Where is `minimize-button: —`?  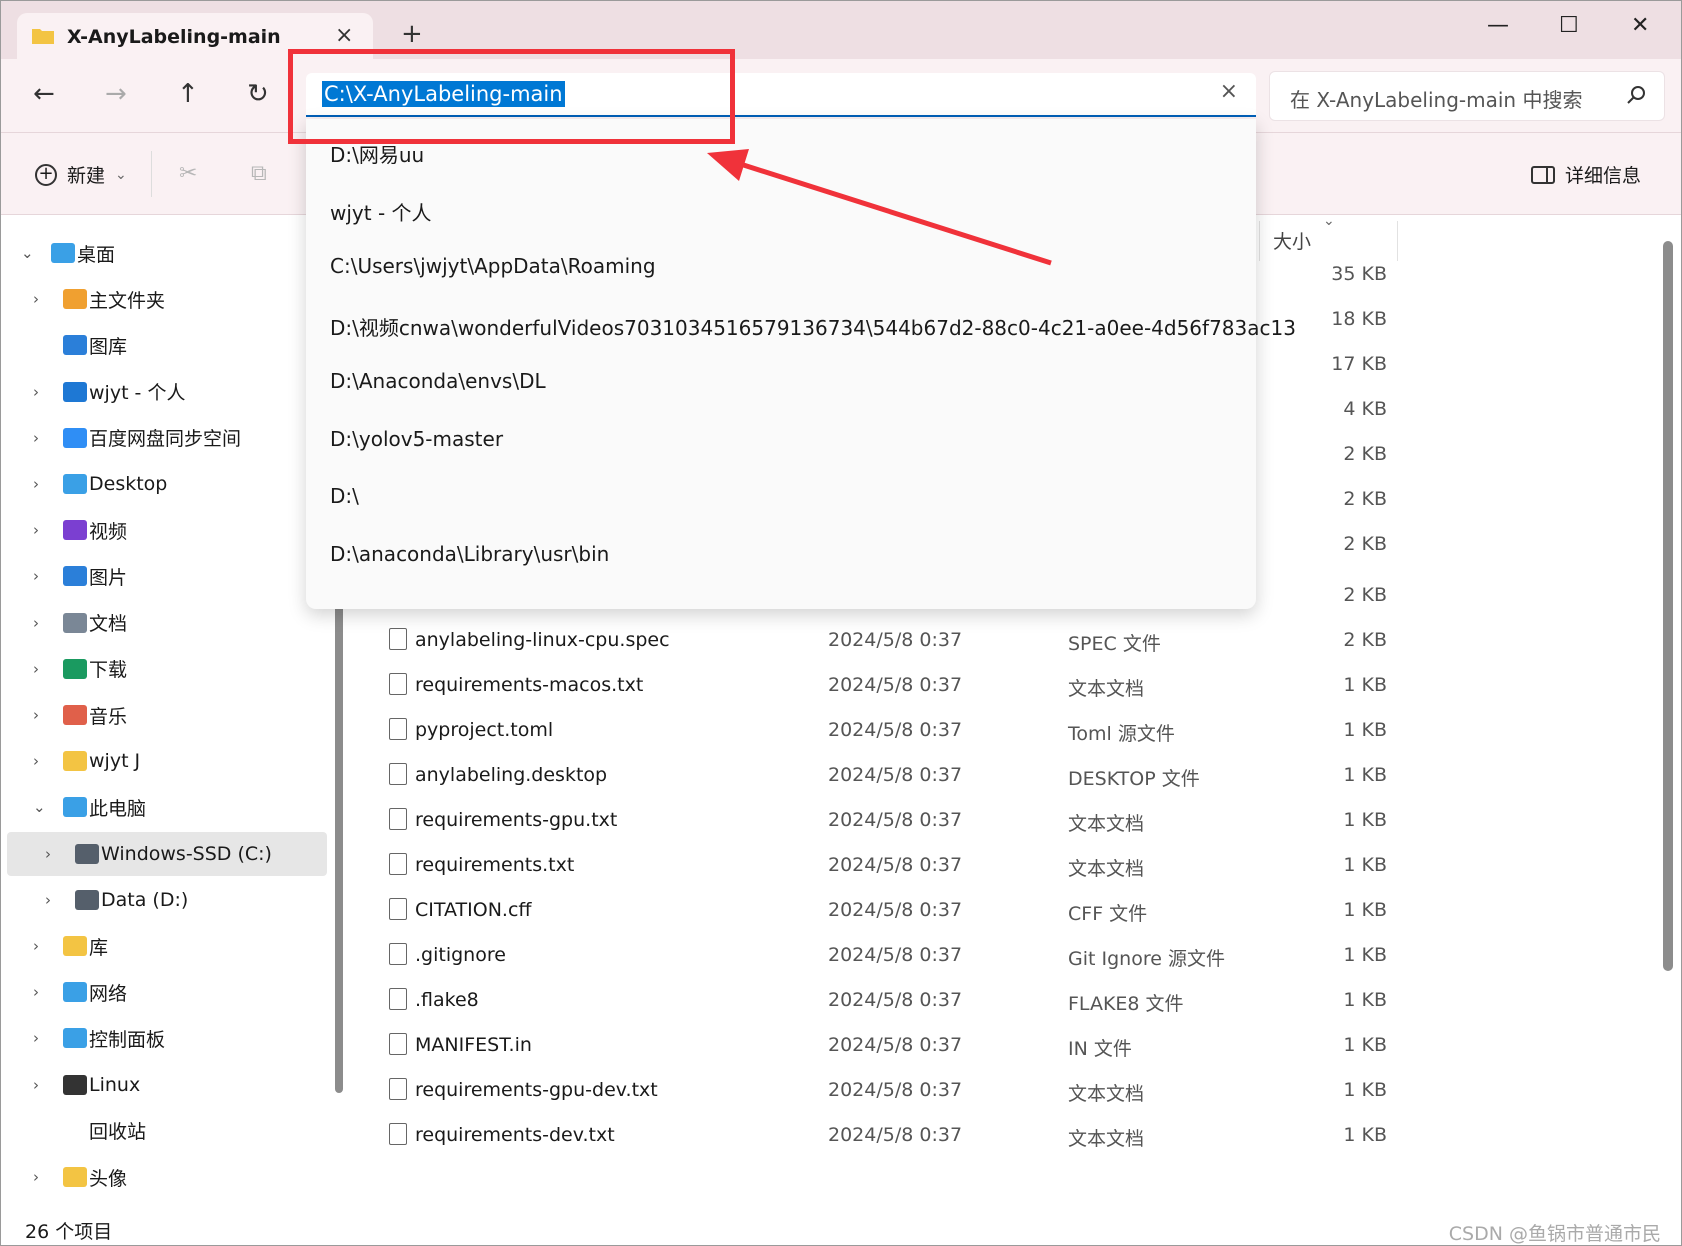 minimize-button: — is located at coordinates (1498, 25).